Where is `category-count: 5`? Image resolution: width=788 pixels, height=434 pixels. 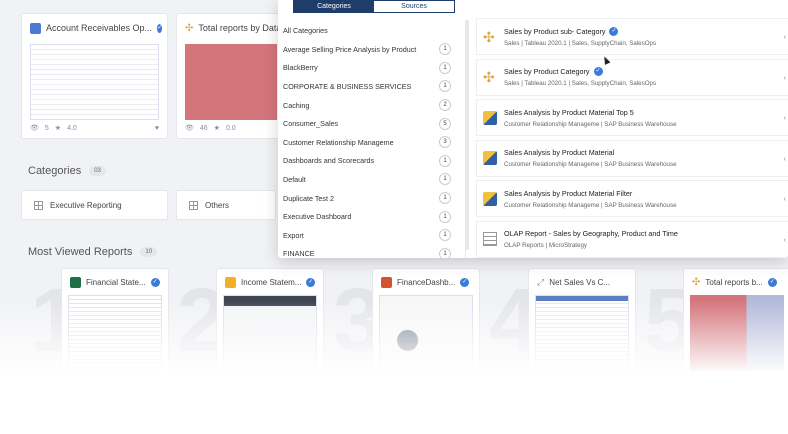 category-count: 5 is located at coordinates (445, 123).